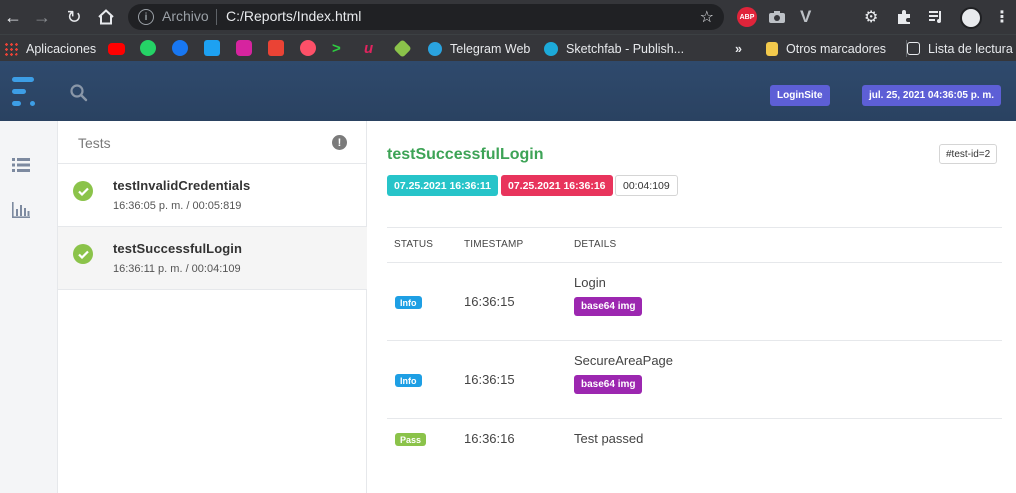 Image resolution: width=1016 pixels, height=493 pixels. I want to click on report-datetime-badge: jul. 25, 2021 04:36:05 p. m., so click(932, 95).